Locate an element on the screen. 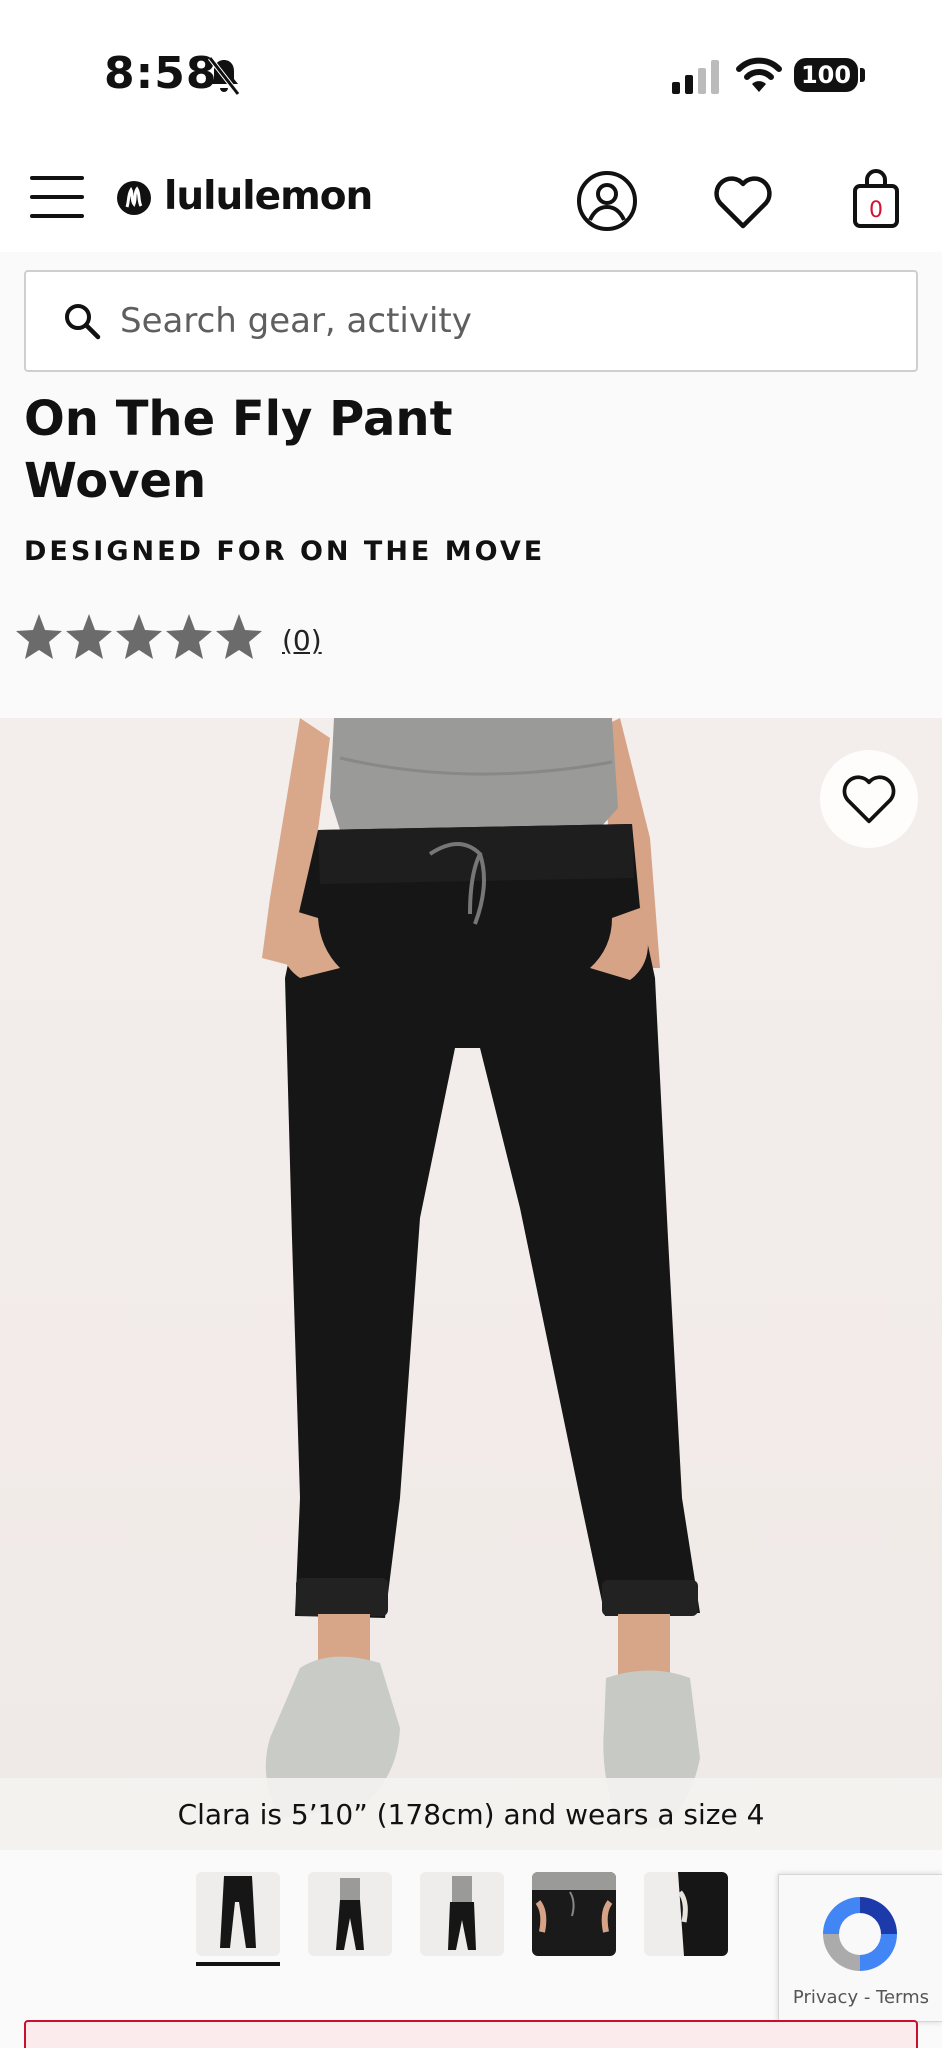  thumbnail-selected-indicator is located at coordinates (238, 1964).